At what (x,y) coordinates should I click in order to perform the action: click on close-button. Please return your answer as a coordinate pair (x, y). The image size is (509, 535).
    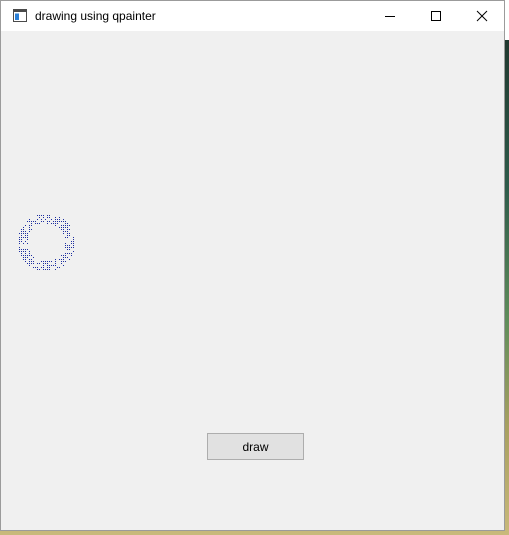
    Looking at the image, I should click on (482, 16).